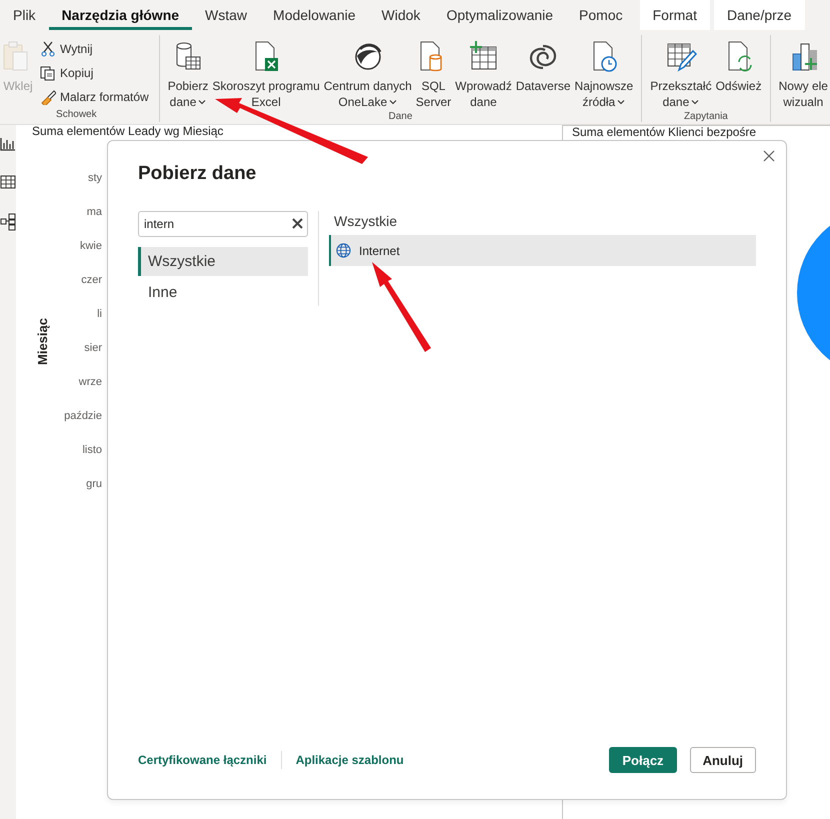  What do you see at coordinates (8, 222) in the screenshot?
I see `model-icon` at bounding box center [8, 222].